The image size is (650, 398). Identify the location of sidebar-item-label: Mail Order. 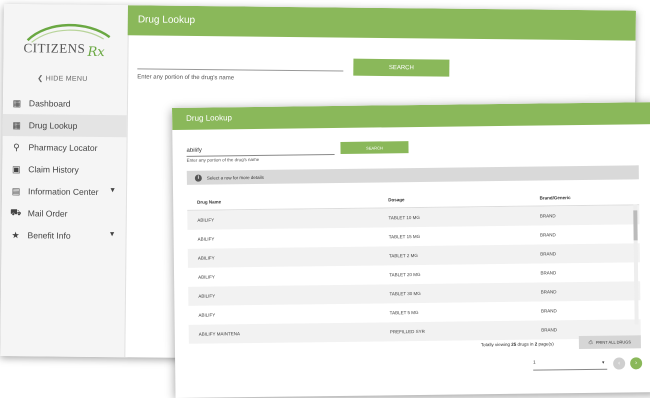
(47, 213).